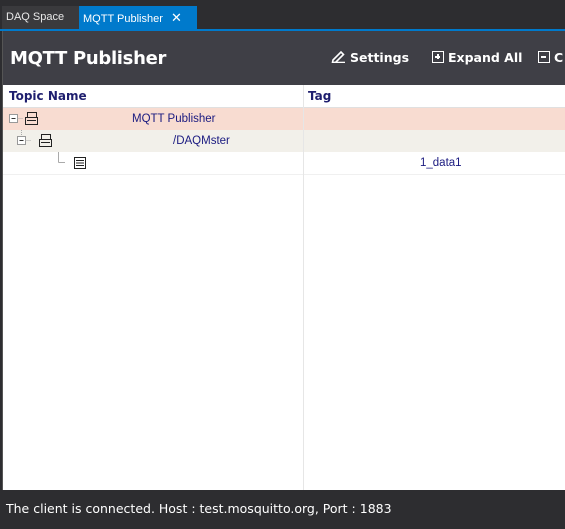 This screenshot has width=565, height=529. What do you see at coordinates (61, 157) in the screenshot?
I see `tree-connector-icon` at bounding box center [61, 157].